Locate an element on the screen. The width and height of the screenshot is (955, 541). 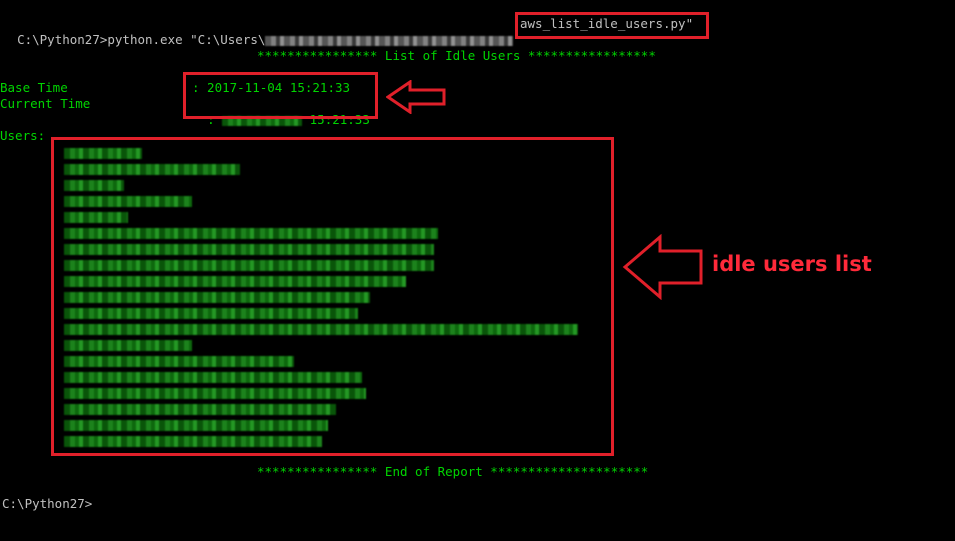
users-label: Users: is located at coordinates (23, 135).